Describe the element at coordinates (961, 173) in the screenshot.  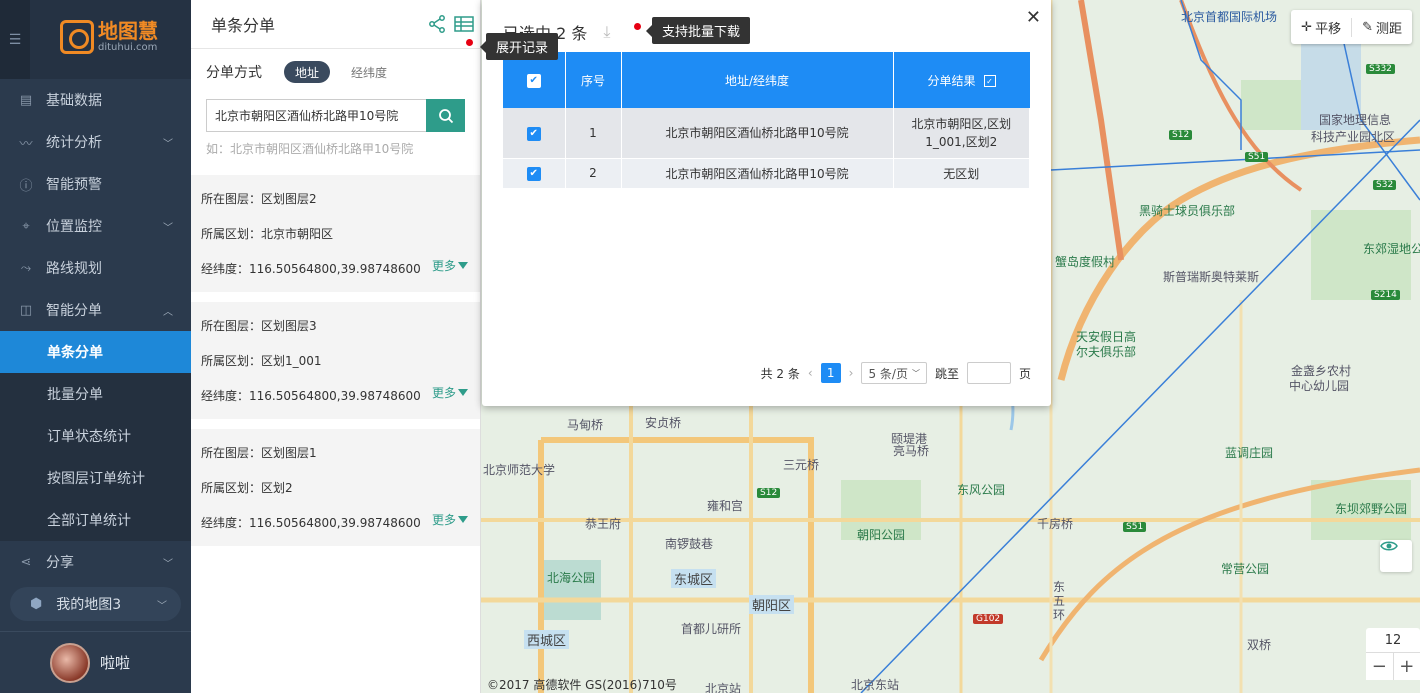
I see `row-result: 无区划` at that location.